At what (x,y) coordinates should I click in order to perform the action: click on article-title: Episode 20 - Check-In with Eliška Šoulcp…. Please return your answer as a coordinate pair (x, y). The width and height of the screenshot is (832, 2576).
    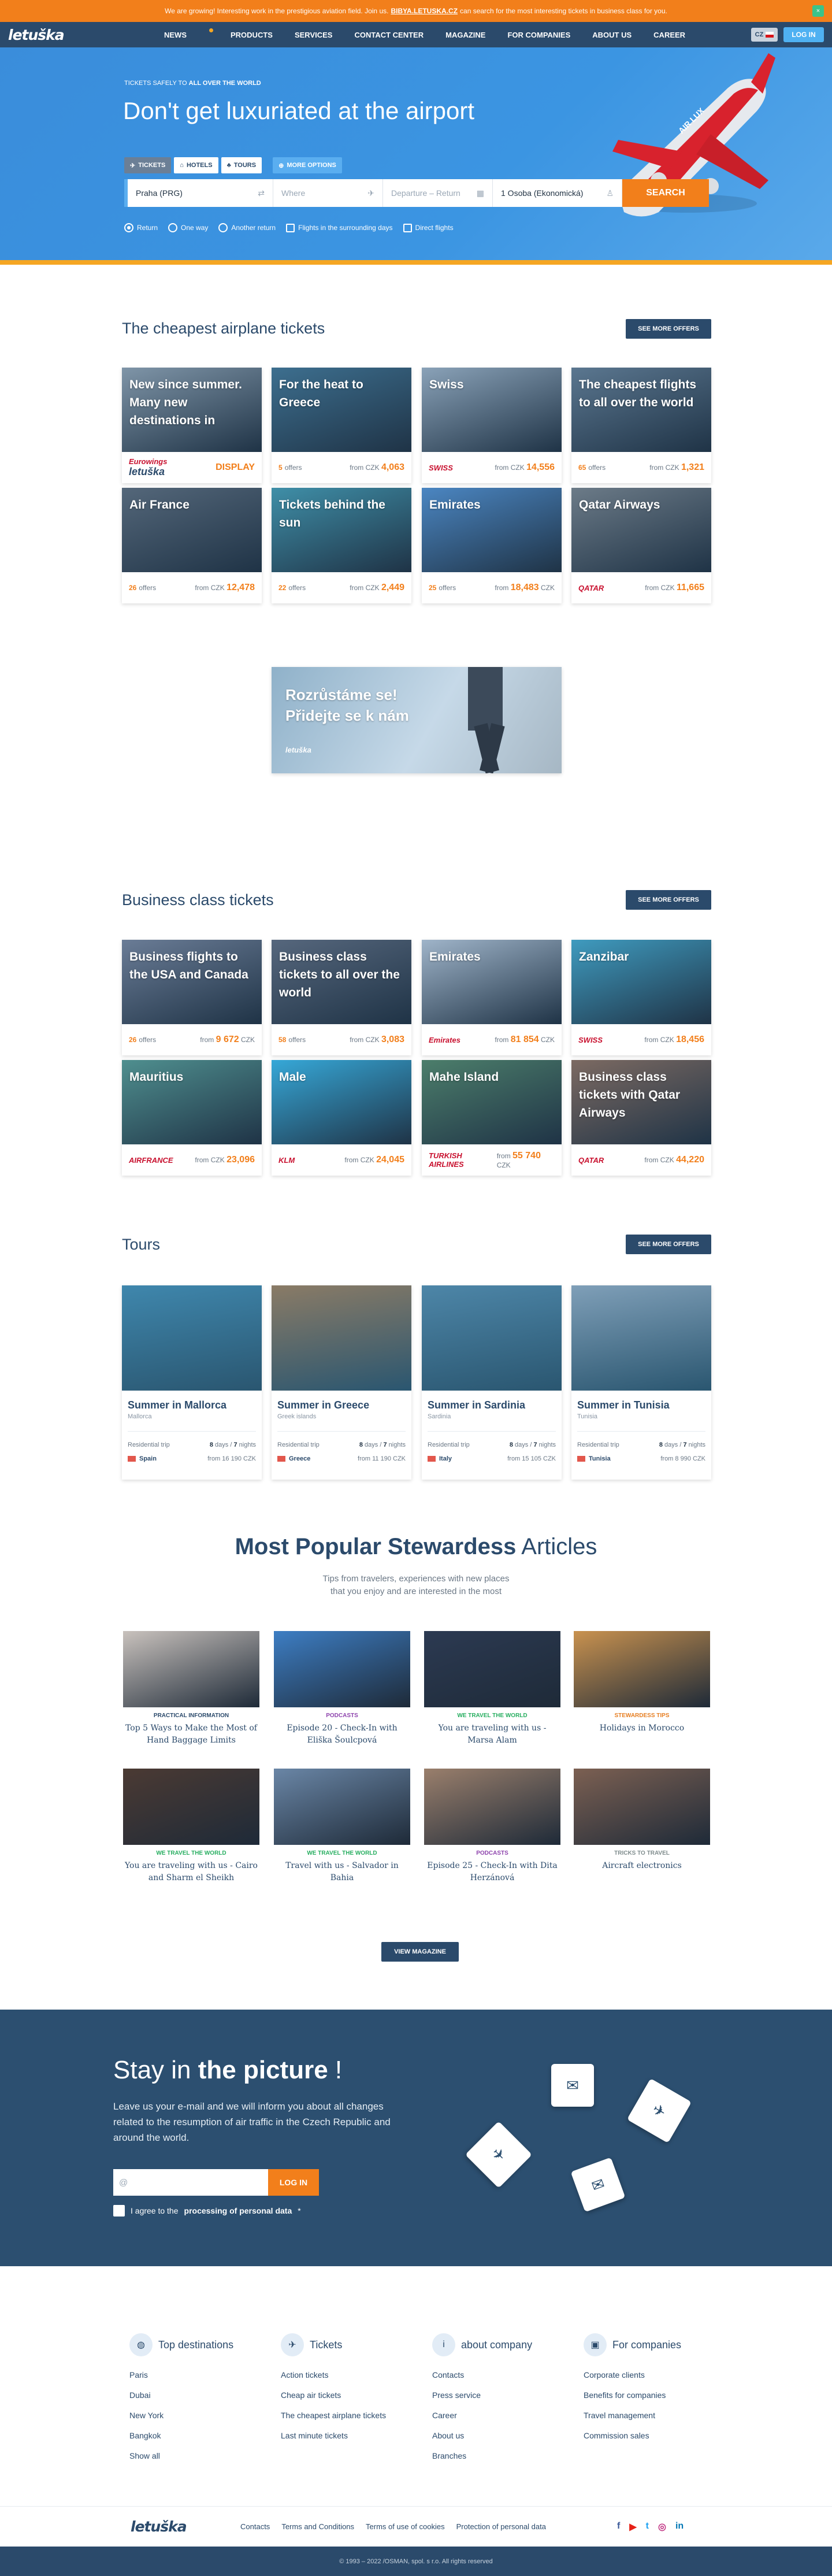
    Looking at the image, I should click on (342, 1734).